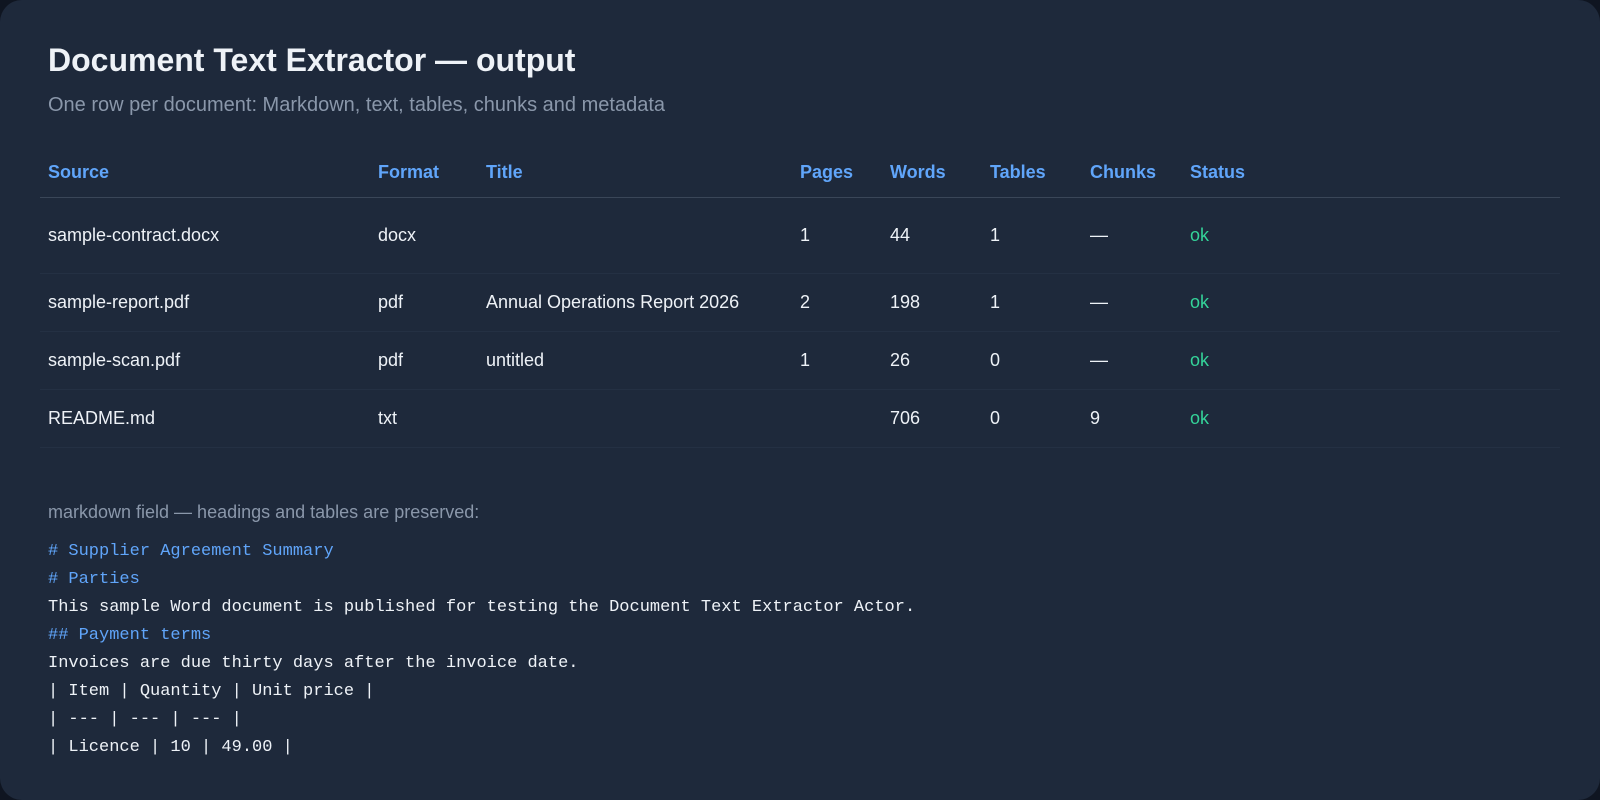  What do you see at coordinates (205, 235) in the screenshot?
I see `cell-source: sample-contract.docx` at bounding box center [205, 235].